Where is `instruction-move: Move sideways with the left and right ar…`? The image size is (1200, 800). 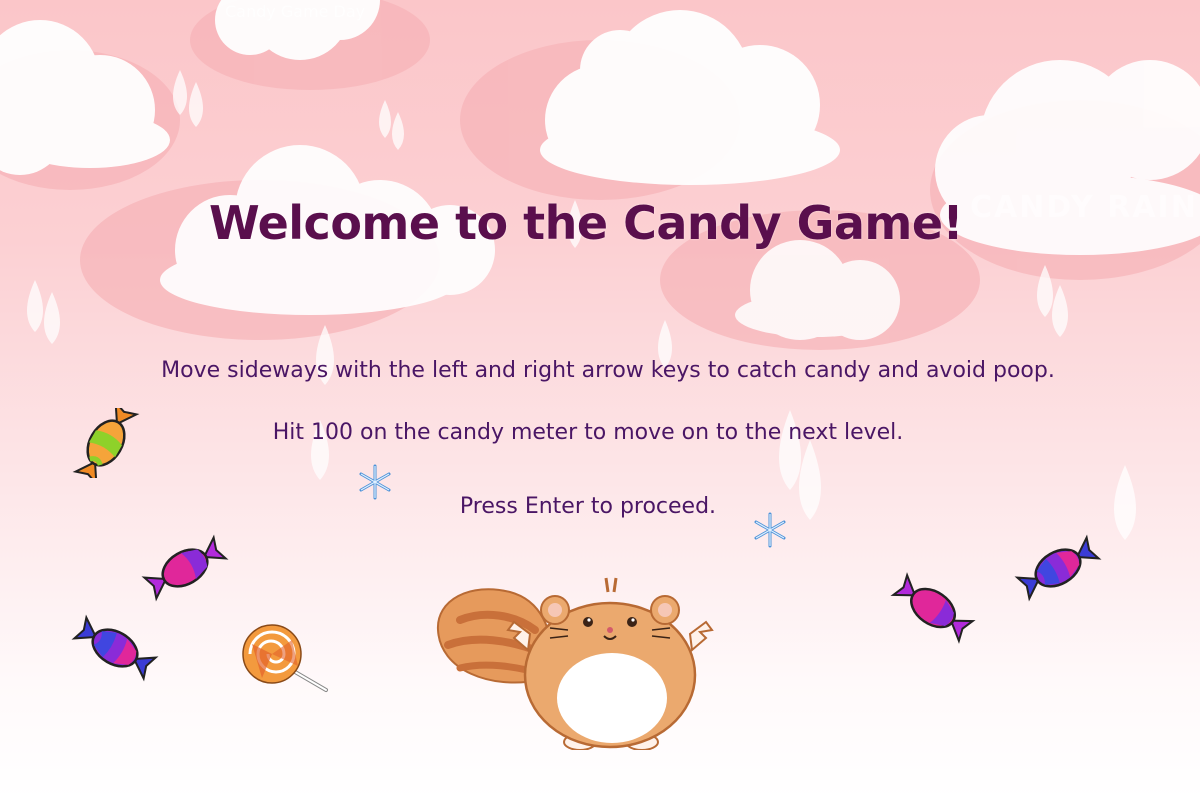
instruction-move: Move sideways with the left and right ar… is located at coordinates (608, 370).